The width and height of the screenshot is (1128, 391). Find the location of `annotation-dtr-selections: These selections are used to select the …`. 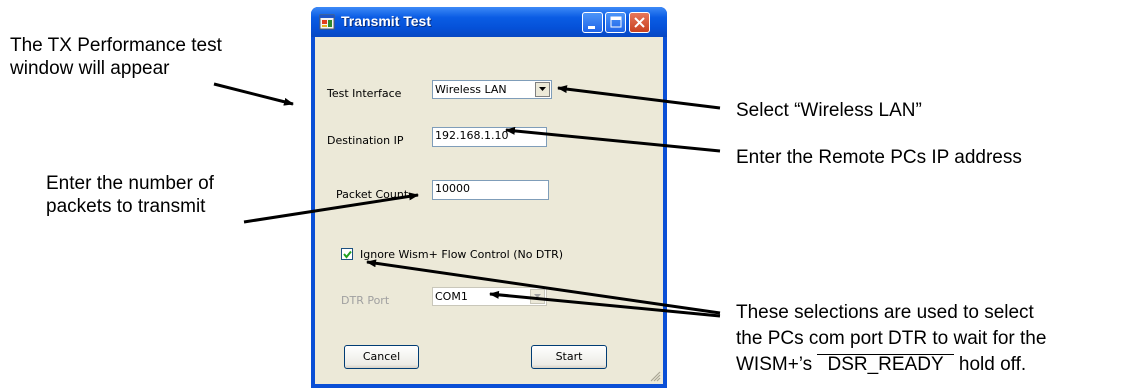

annotation-dtr-selections: These selections are used to select the … is located at coordinates (891, 339).